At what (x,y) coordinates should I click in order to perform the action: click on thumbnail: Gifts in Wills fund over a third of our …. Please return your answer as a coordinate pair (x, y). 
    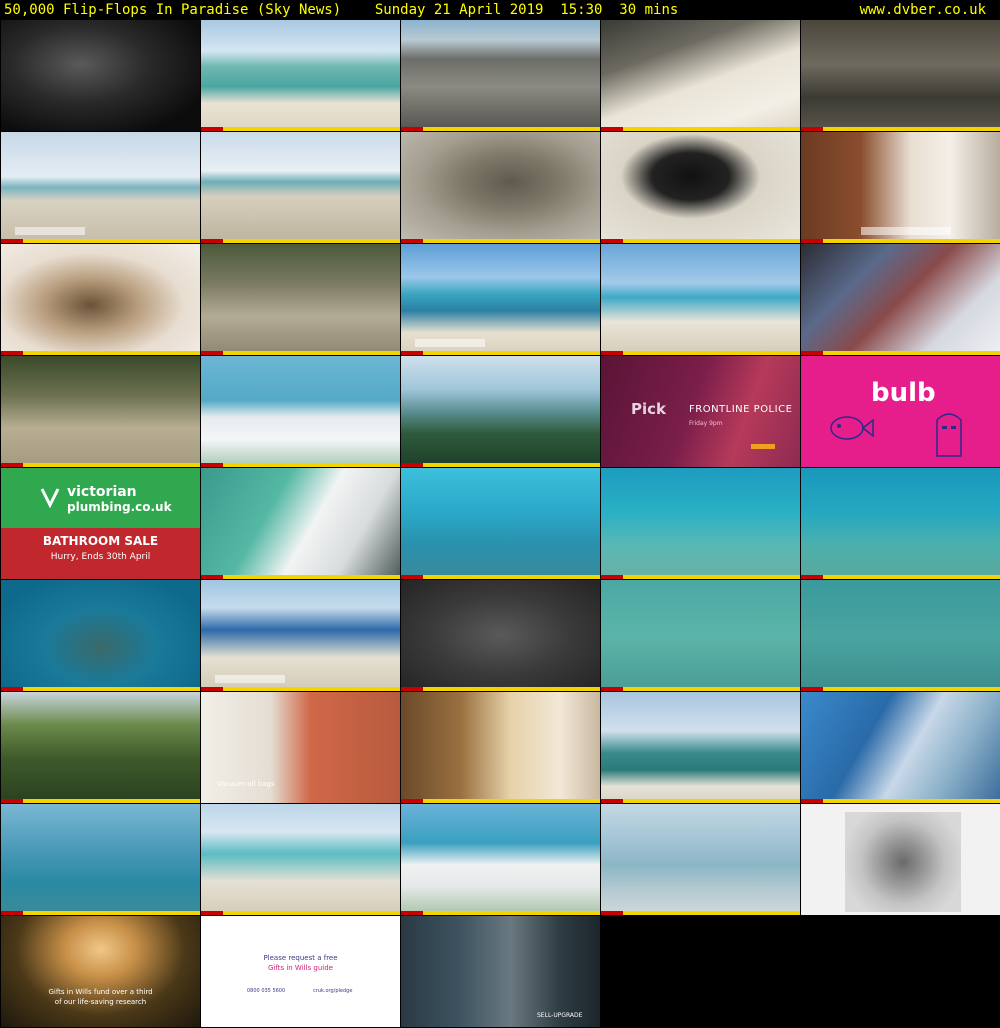
    Looking at the image, I should click on (100, 971).